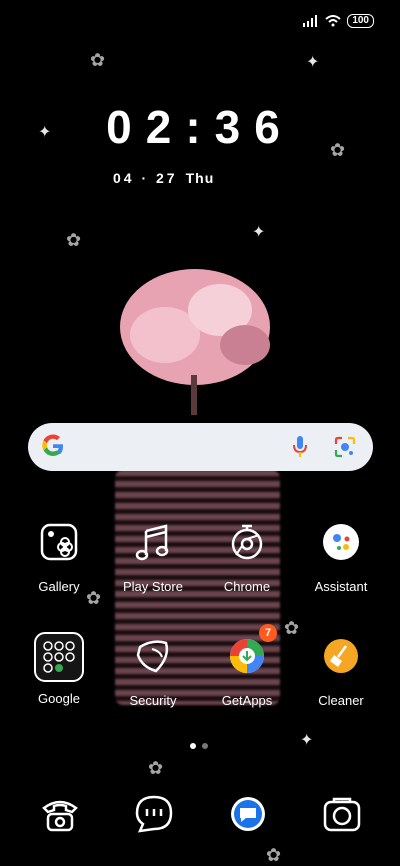 The image size is (400, 866). I want to click on chat-bubble-icon, so click(248, 814).